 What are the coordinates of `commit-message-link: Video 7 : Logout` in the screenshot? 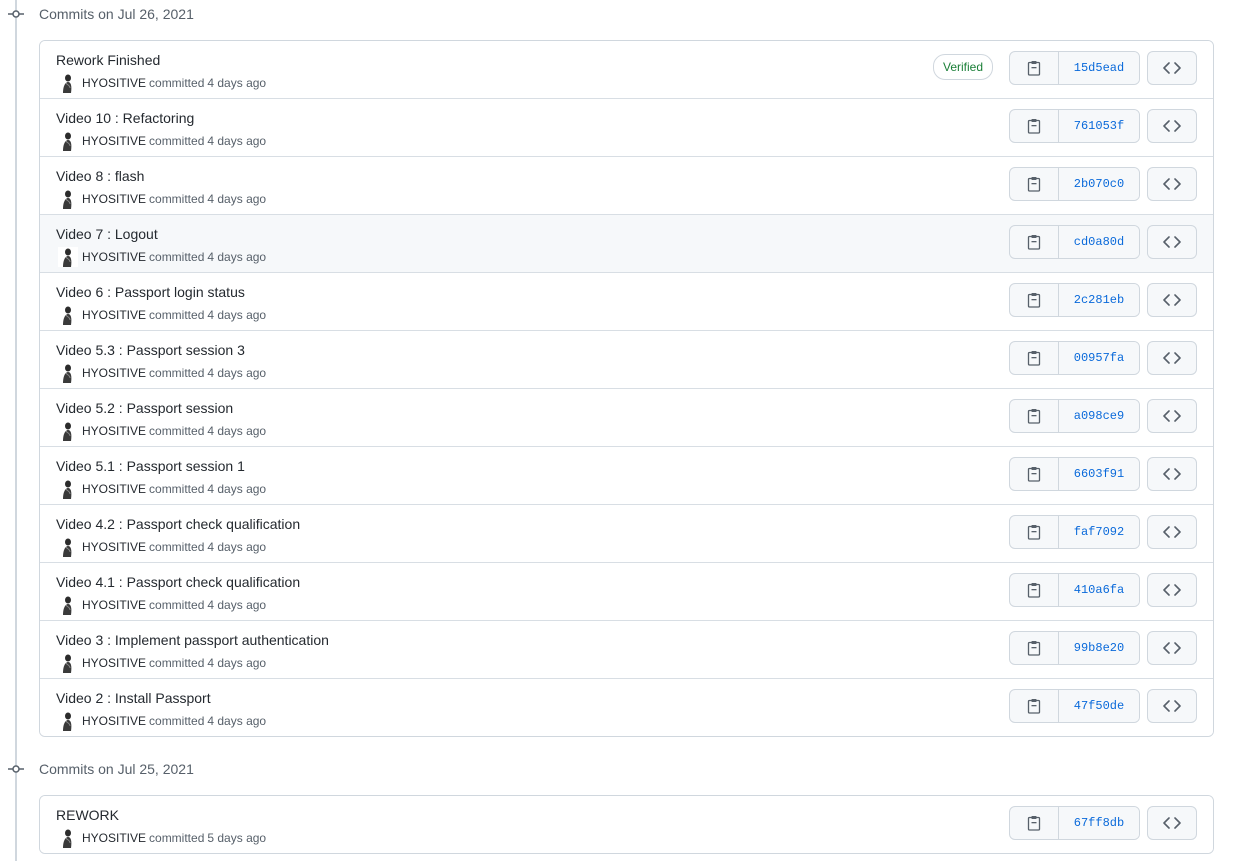 It's located at (107, 234).